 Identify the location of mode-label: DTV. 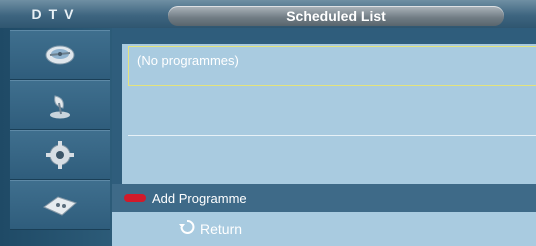
(56, 14).